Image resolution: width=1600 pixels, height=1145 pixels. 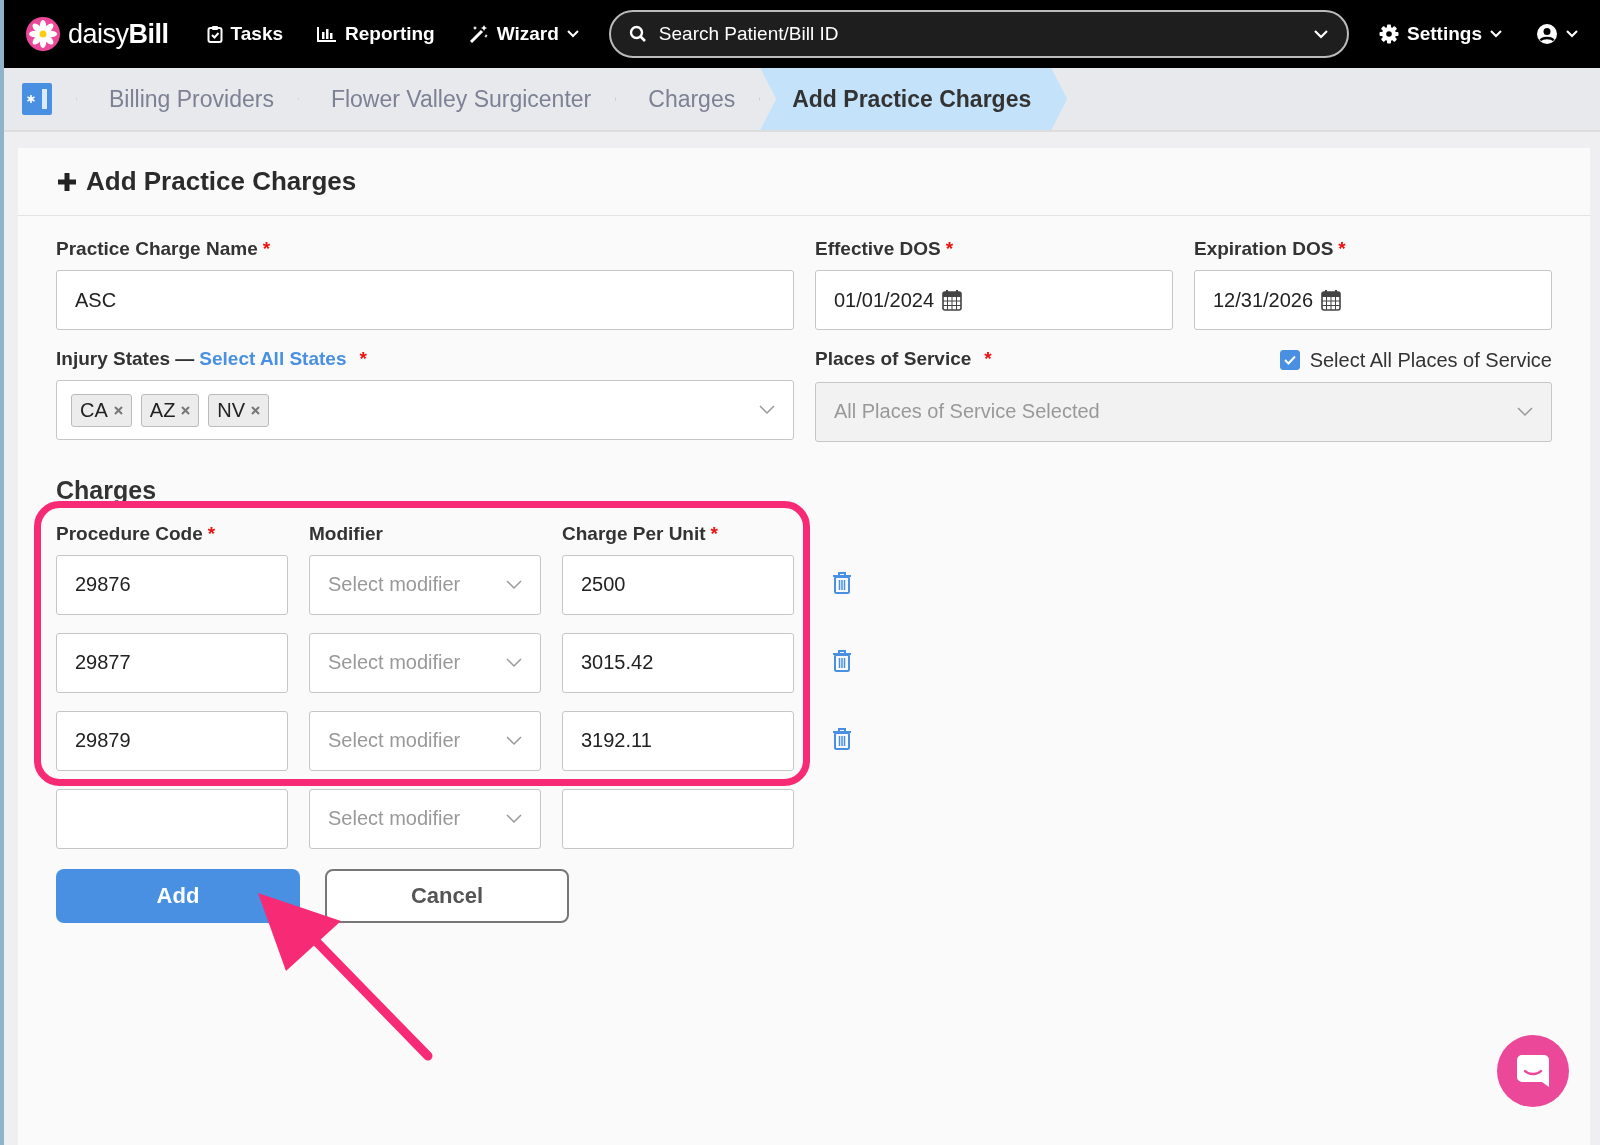 I want to click on state-tag: AZ, so click(x=170, y=410).